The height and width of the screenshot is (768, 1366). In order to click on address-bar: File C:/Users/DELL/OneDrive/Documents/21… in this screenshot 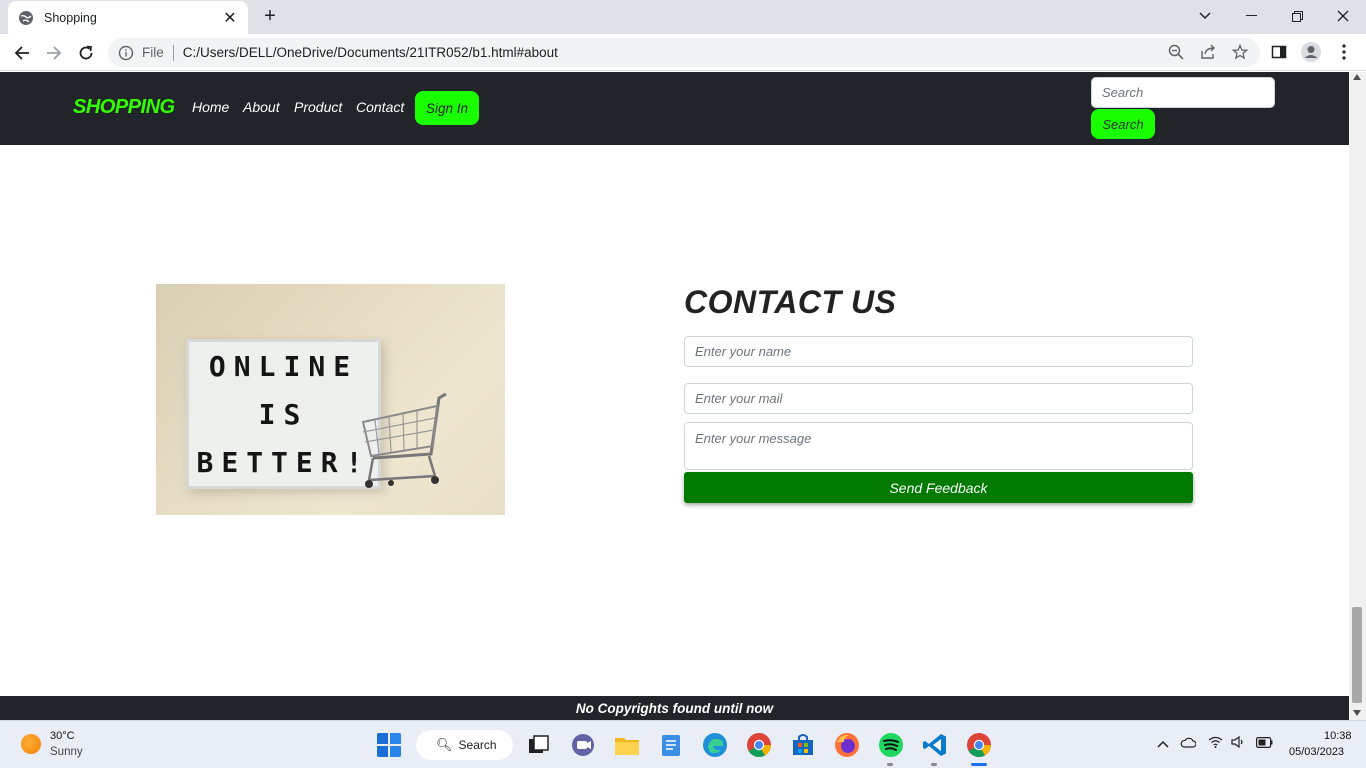, I will do `click(684, 52)`.